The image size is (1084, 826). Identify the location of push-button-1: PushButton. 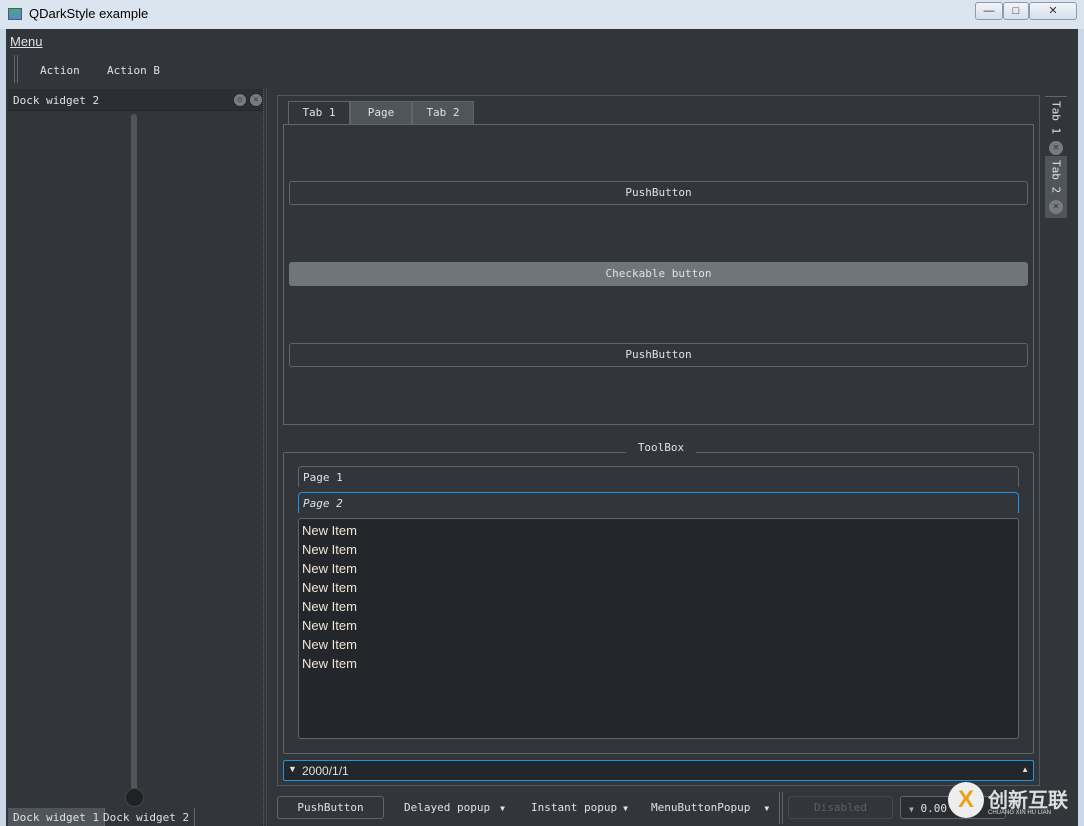
(658, 193).